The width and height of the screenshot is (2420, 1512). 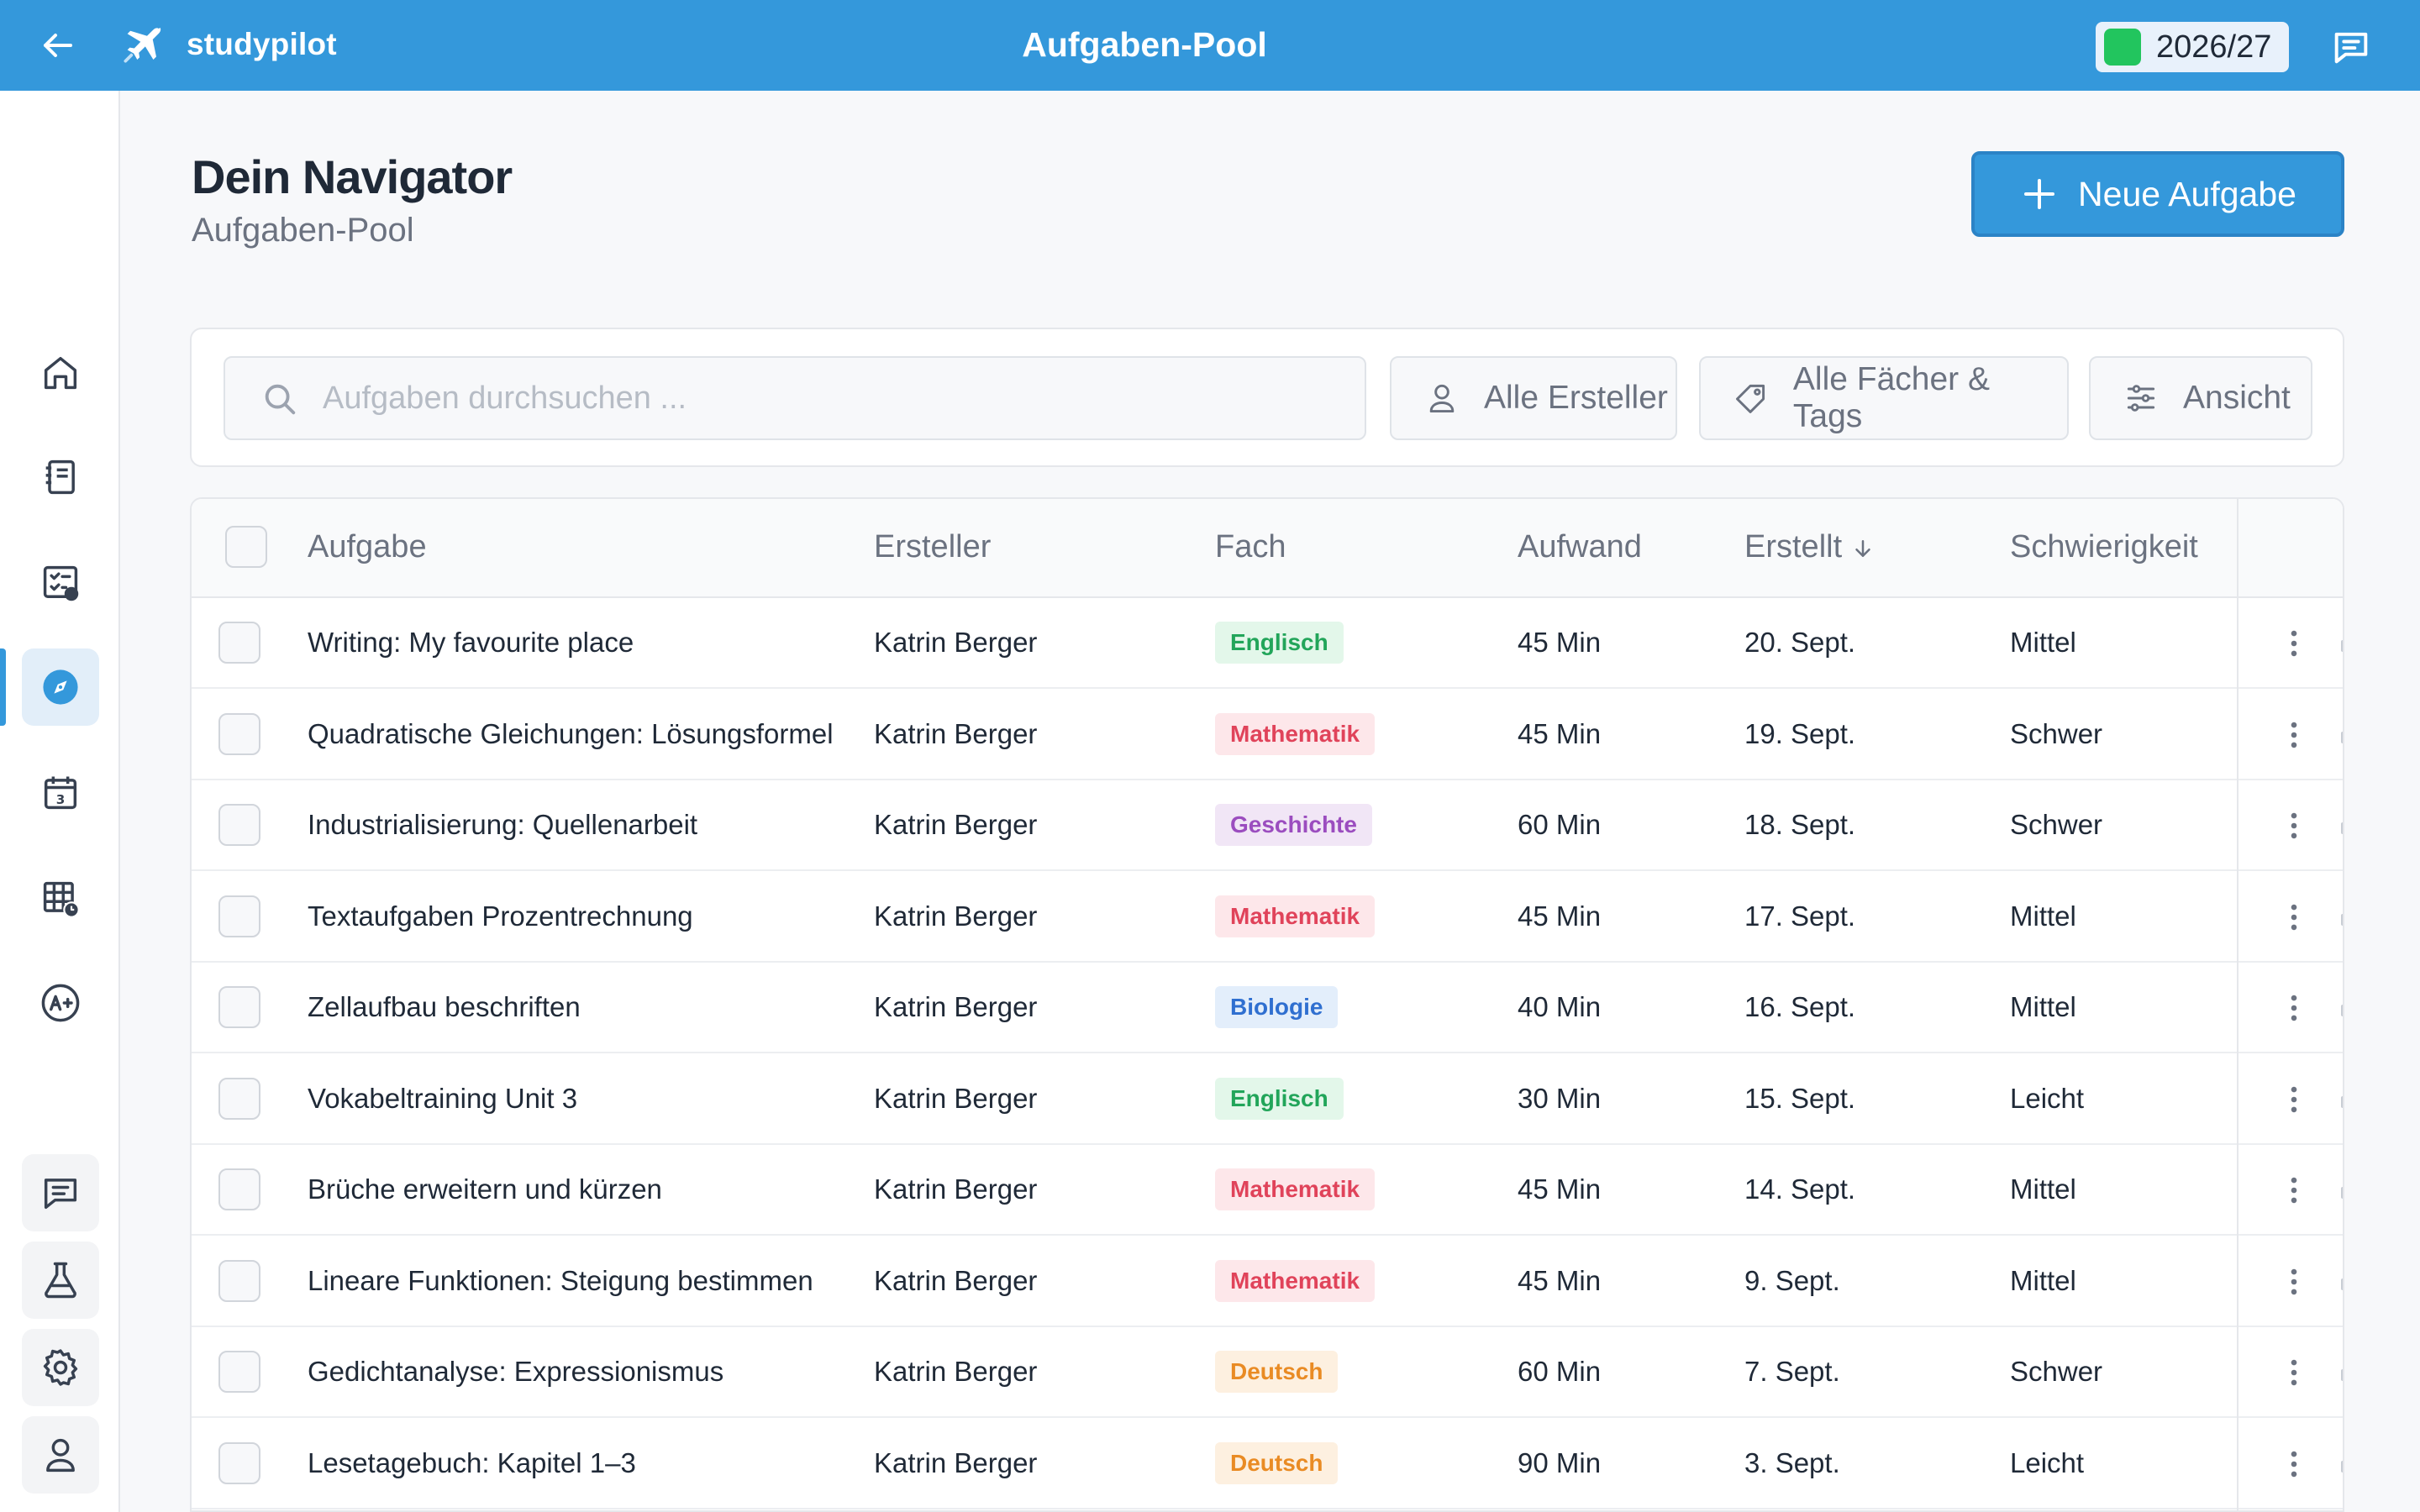 I want to click on column-header-task: Aufgabe, so click(x=367, y=547).